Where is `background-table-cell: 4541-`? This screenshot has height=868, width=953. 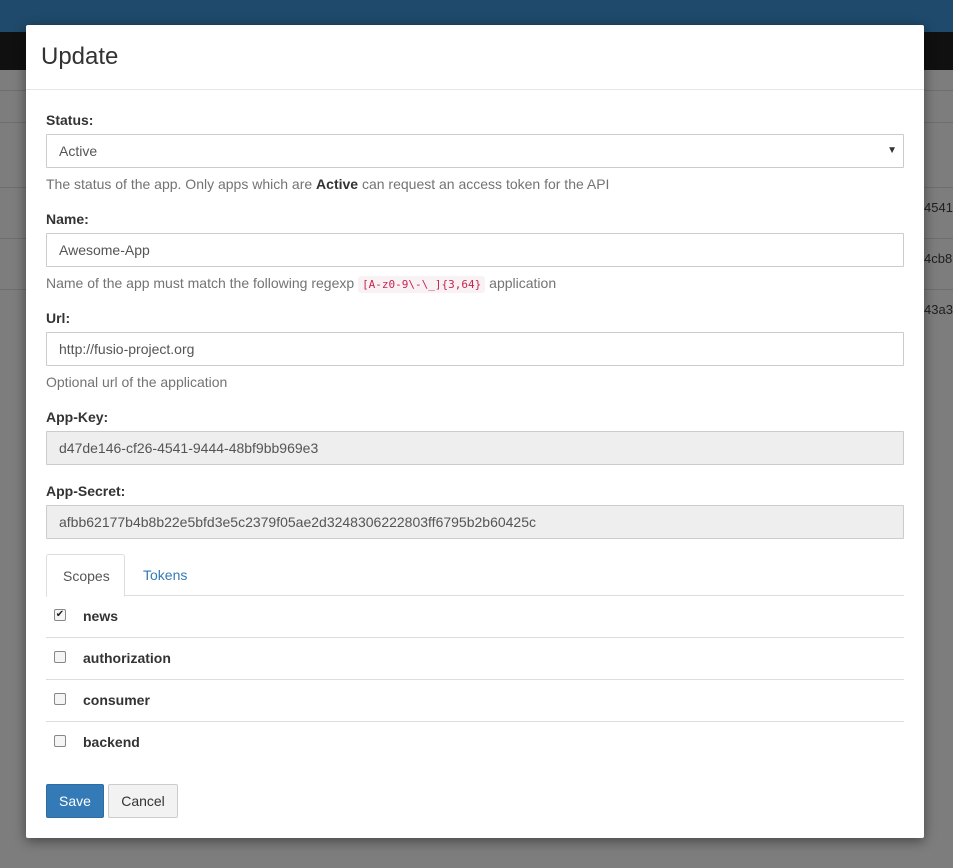
background-table-cell: 4541- is located at coordinates (938, 207).